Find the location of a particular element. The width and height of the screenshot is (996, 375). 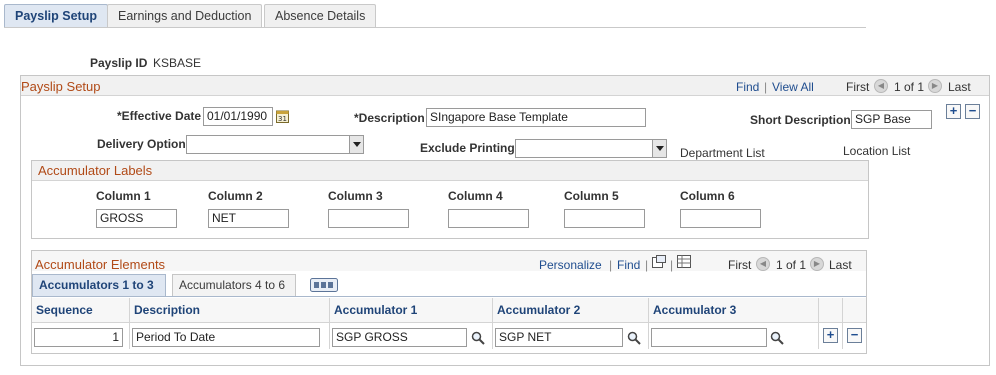

add-column-header is located at coordinates (831, 310).